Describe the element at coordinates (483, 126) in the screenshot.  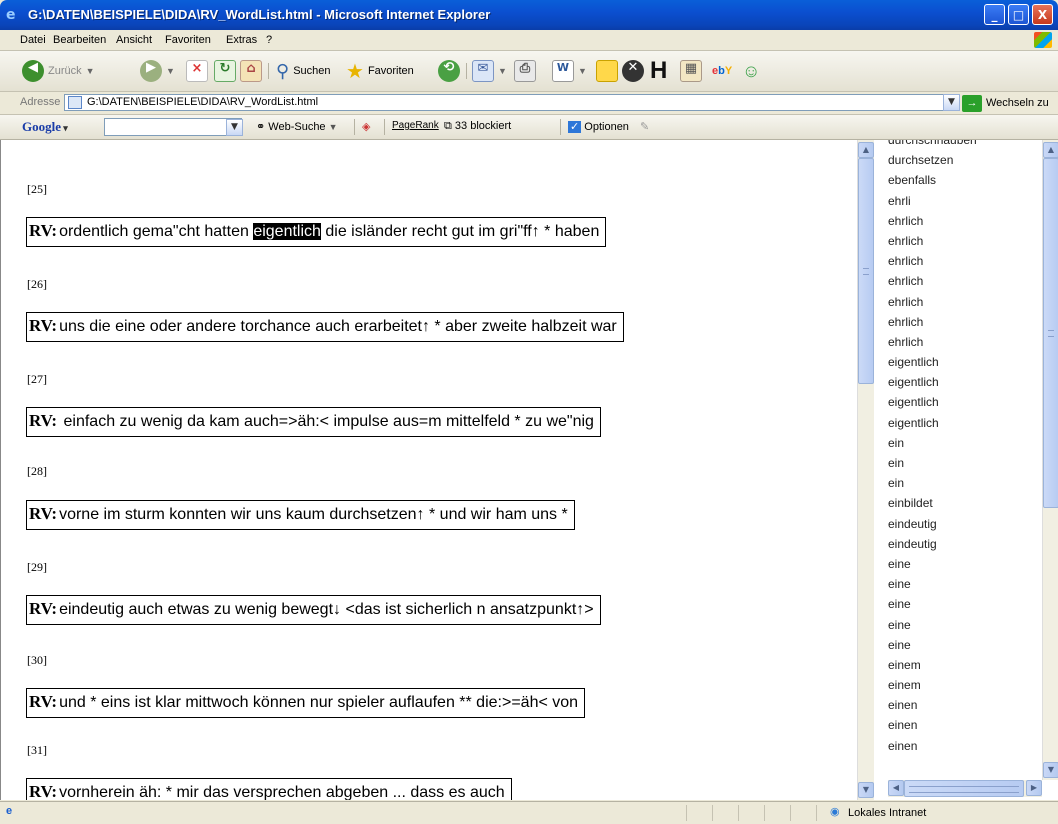
I see `blocked-label: 33 blockiert` at that location.